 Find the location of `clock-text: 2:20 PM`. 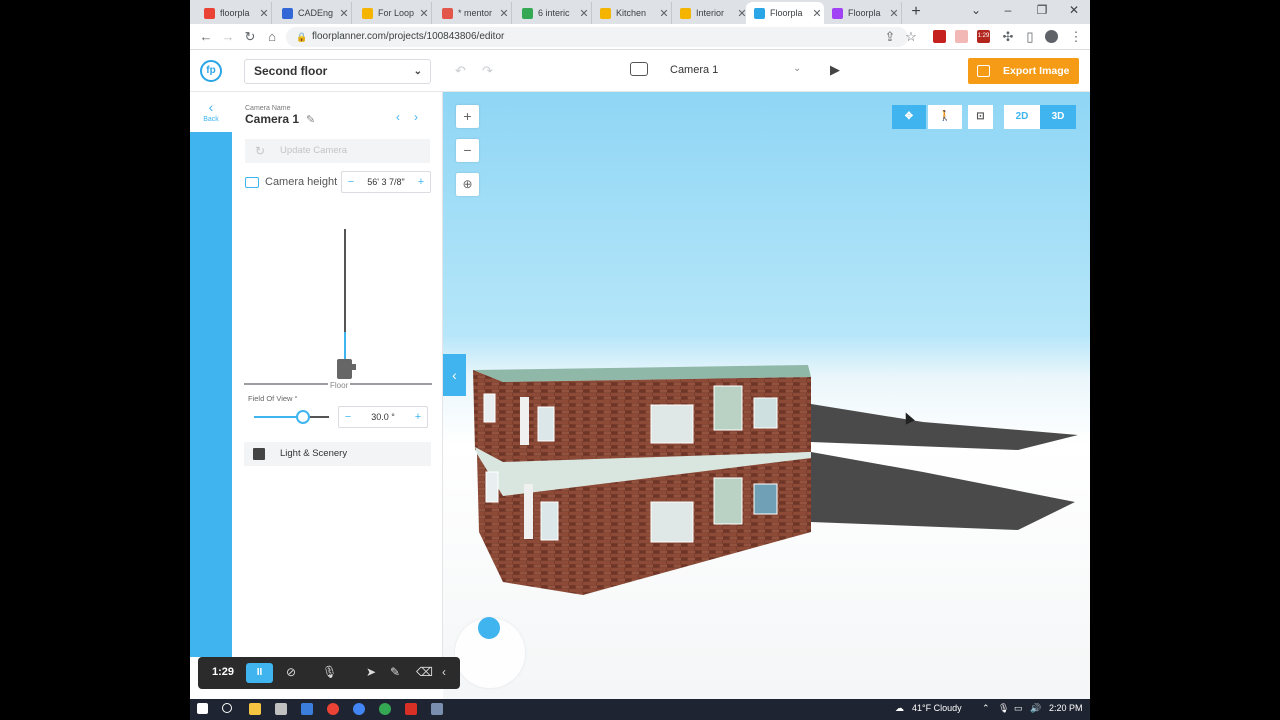

clock-text: 2:20 PM is located at coordinates (1066, 708).